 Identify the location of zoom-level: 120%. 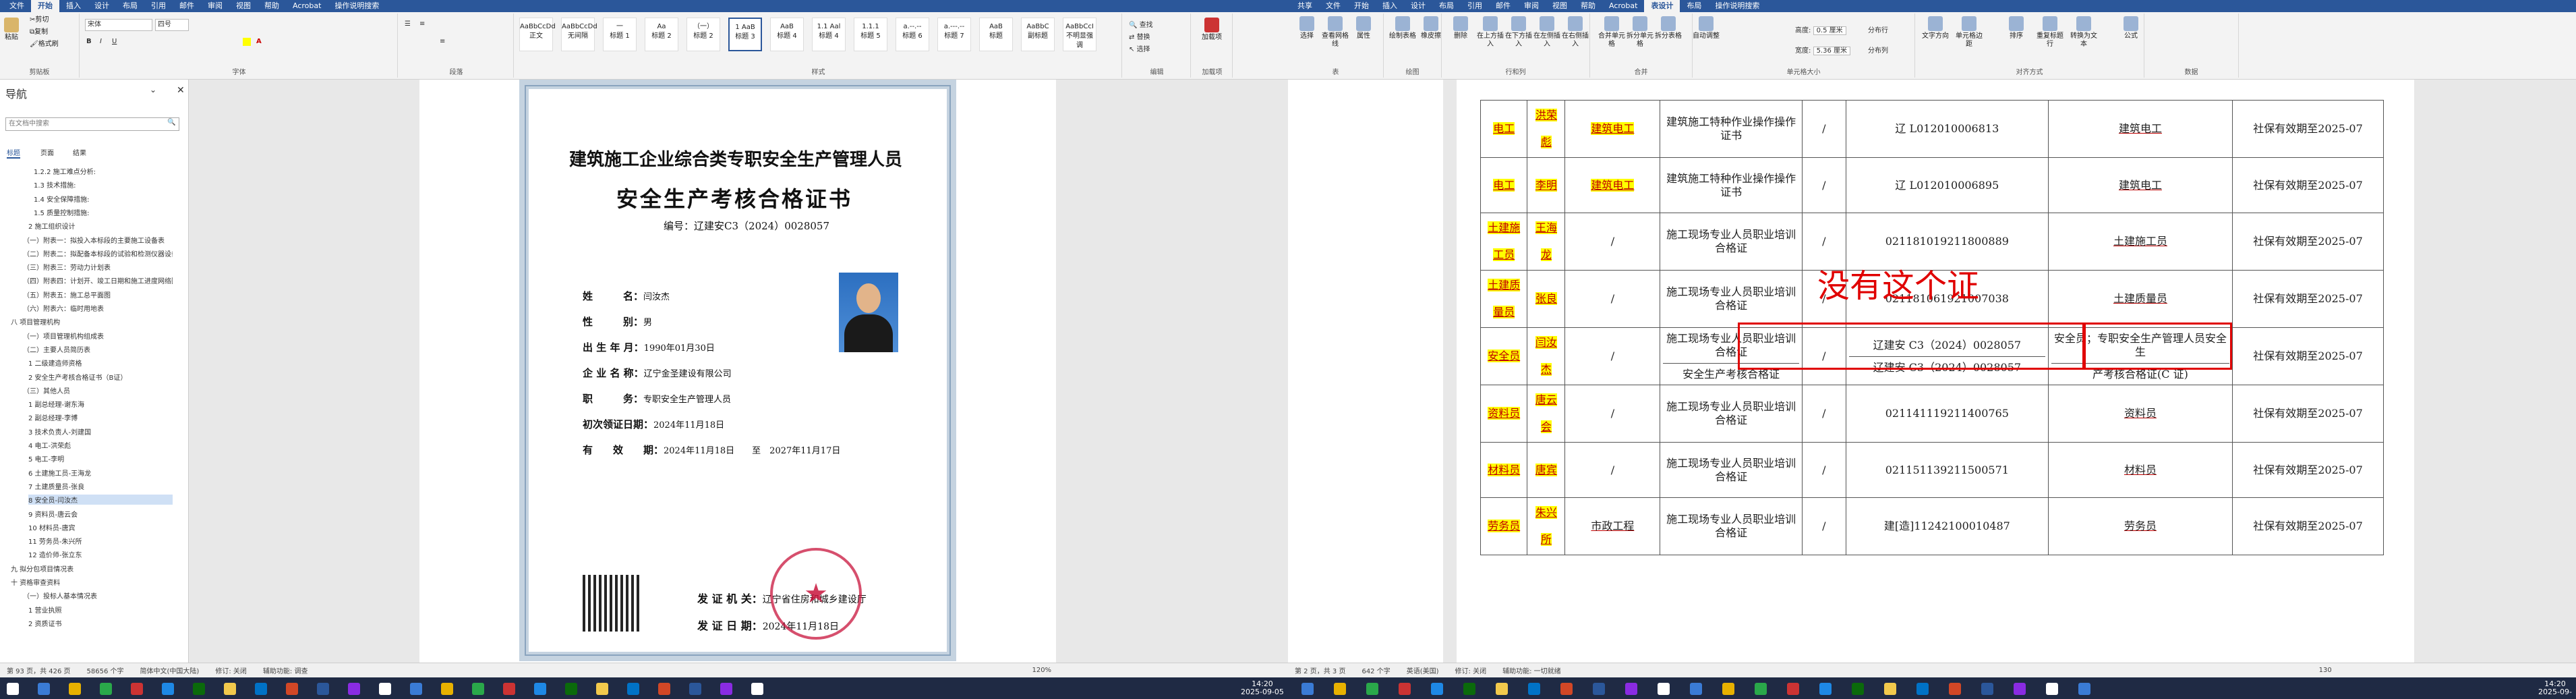
(1041, 670).